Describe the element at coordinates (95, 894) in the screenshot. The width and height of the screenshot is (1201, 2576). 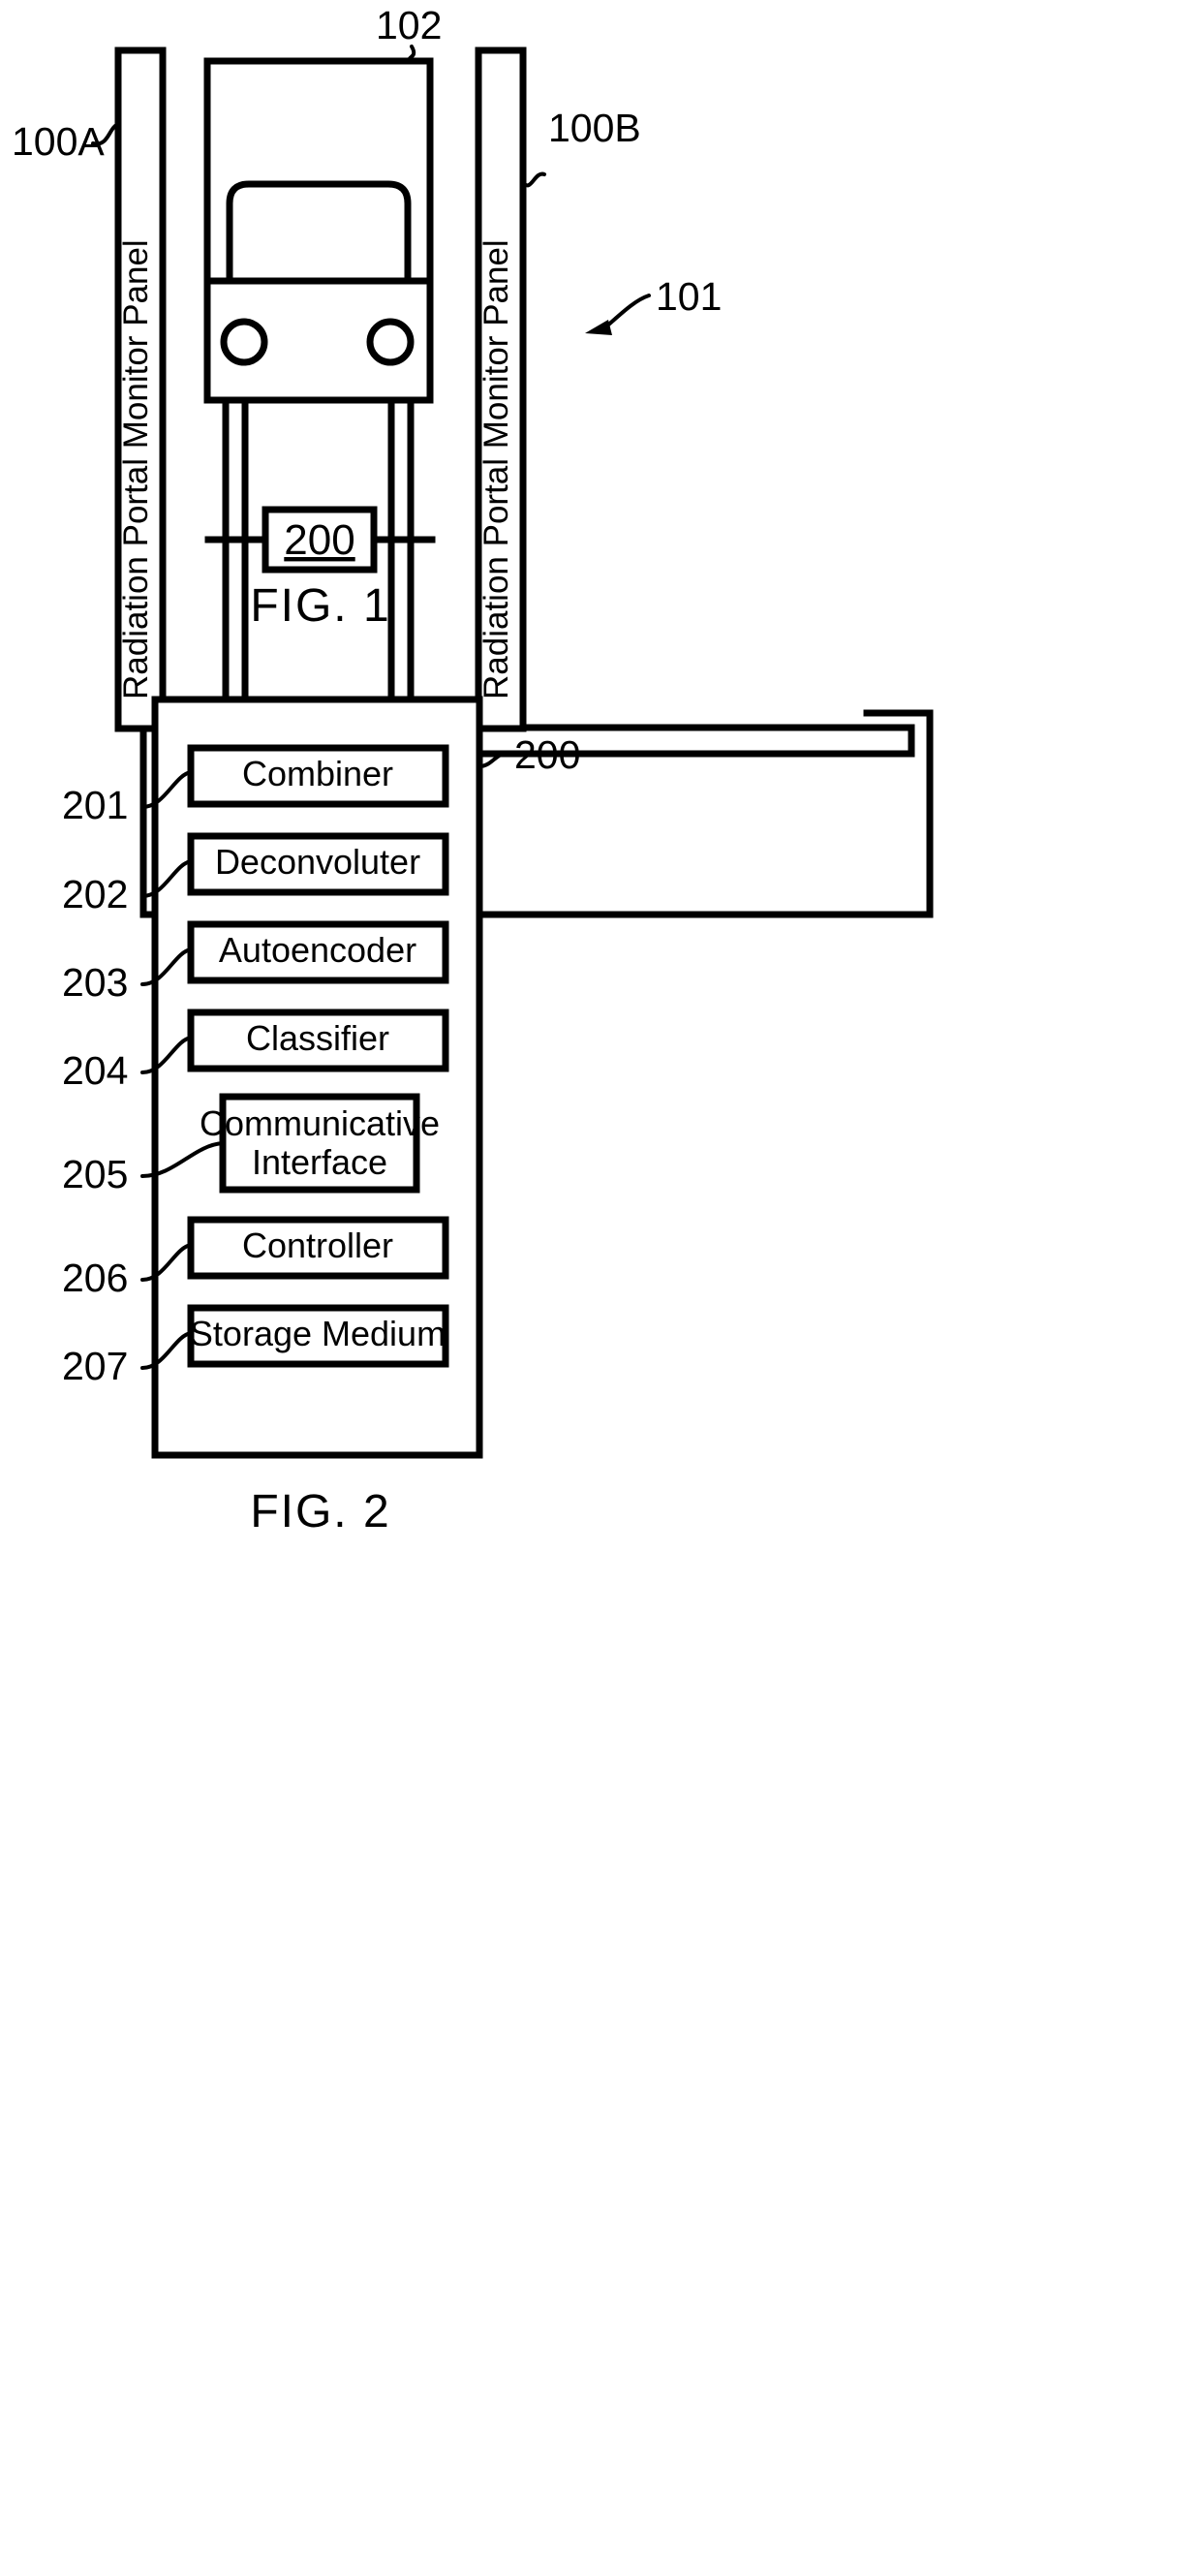
I see `fig2-ref-numeral-202: 202` at that location.